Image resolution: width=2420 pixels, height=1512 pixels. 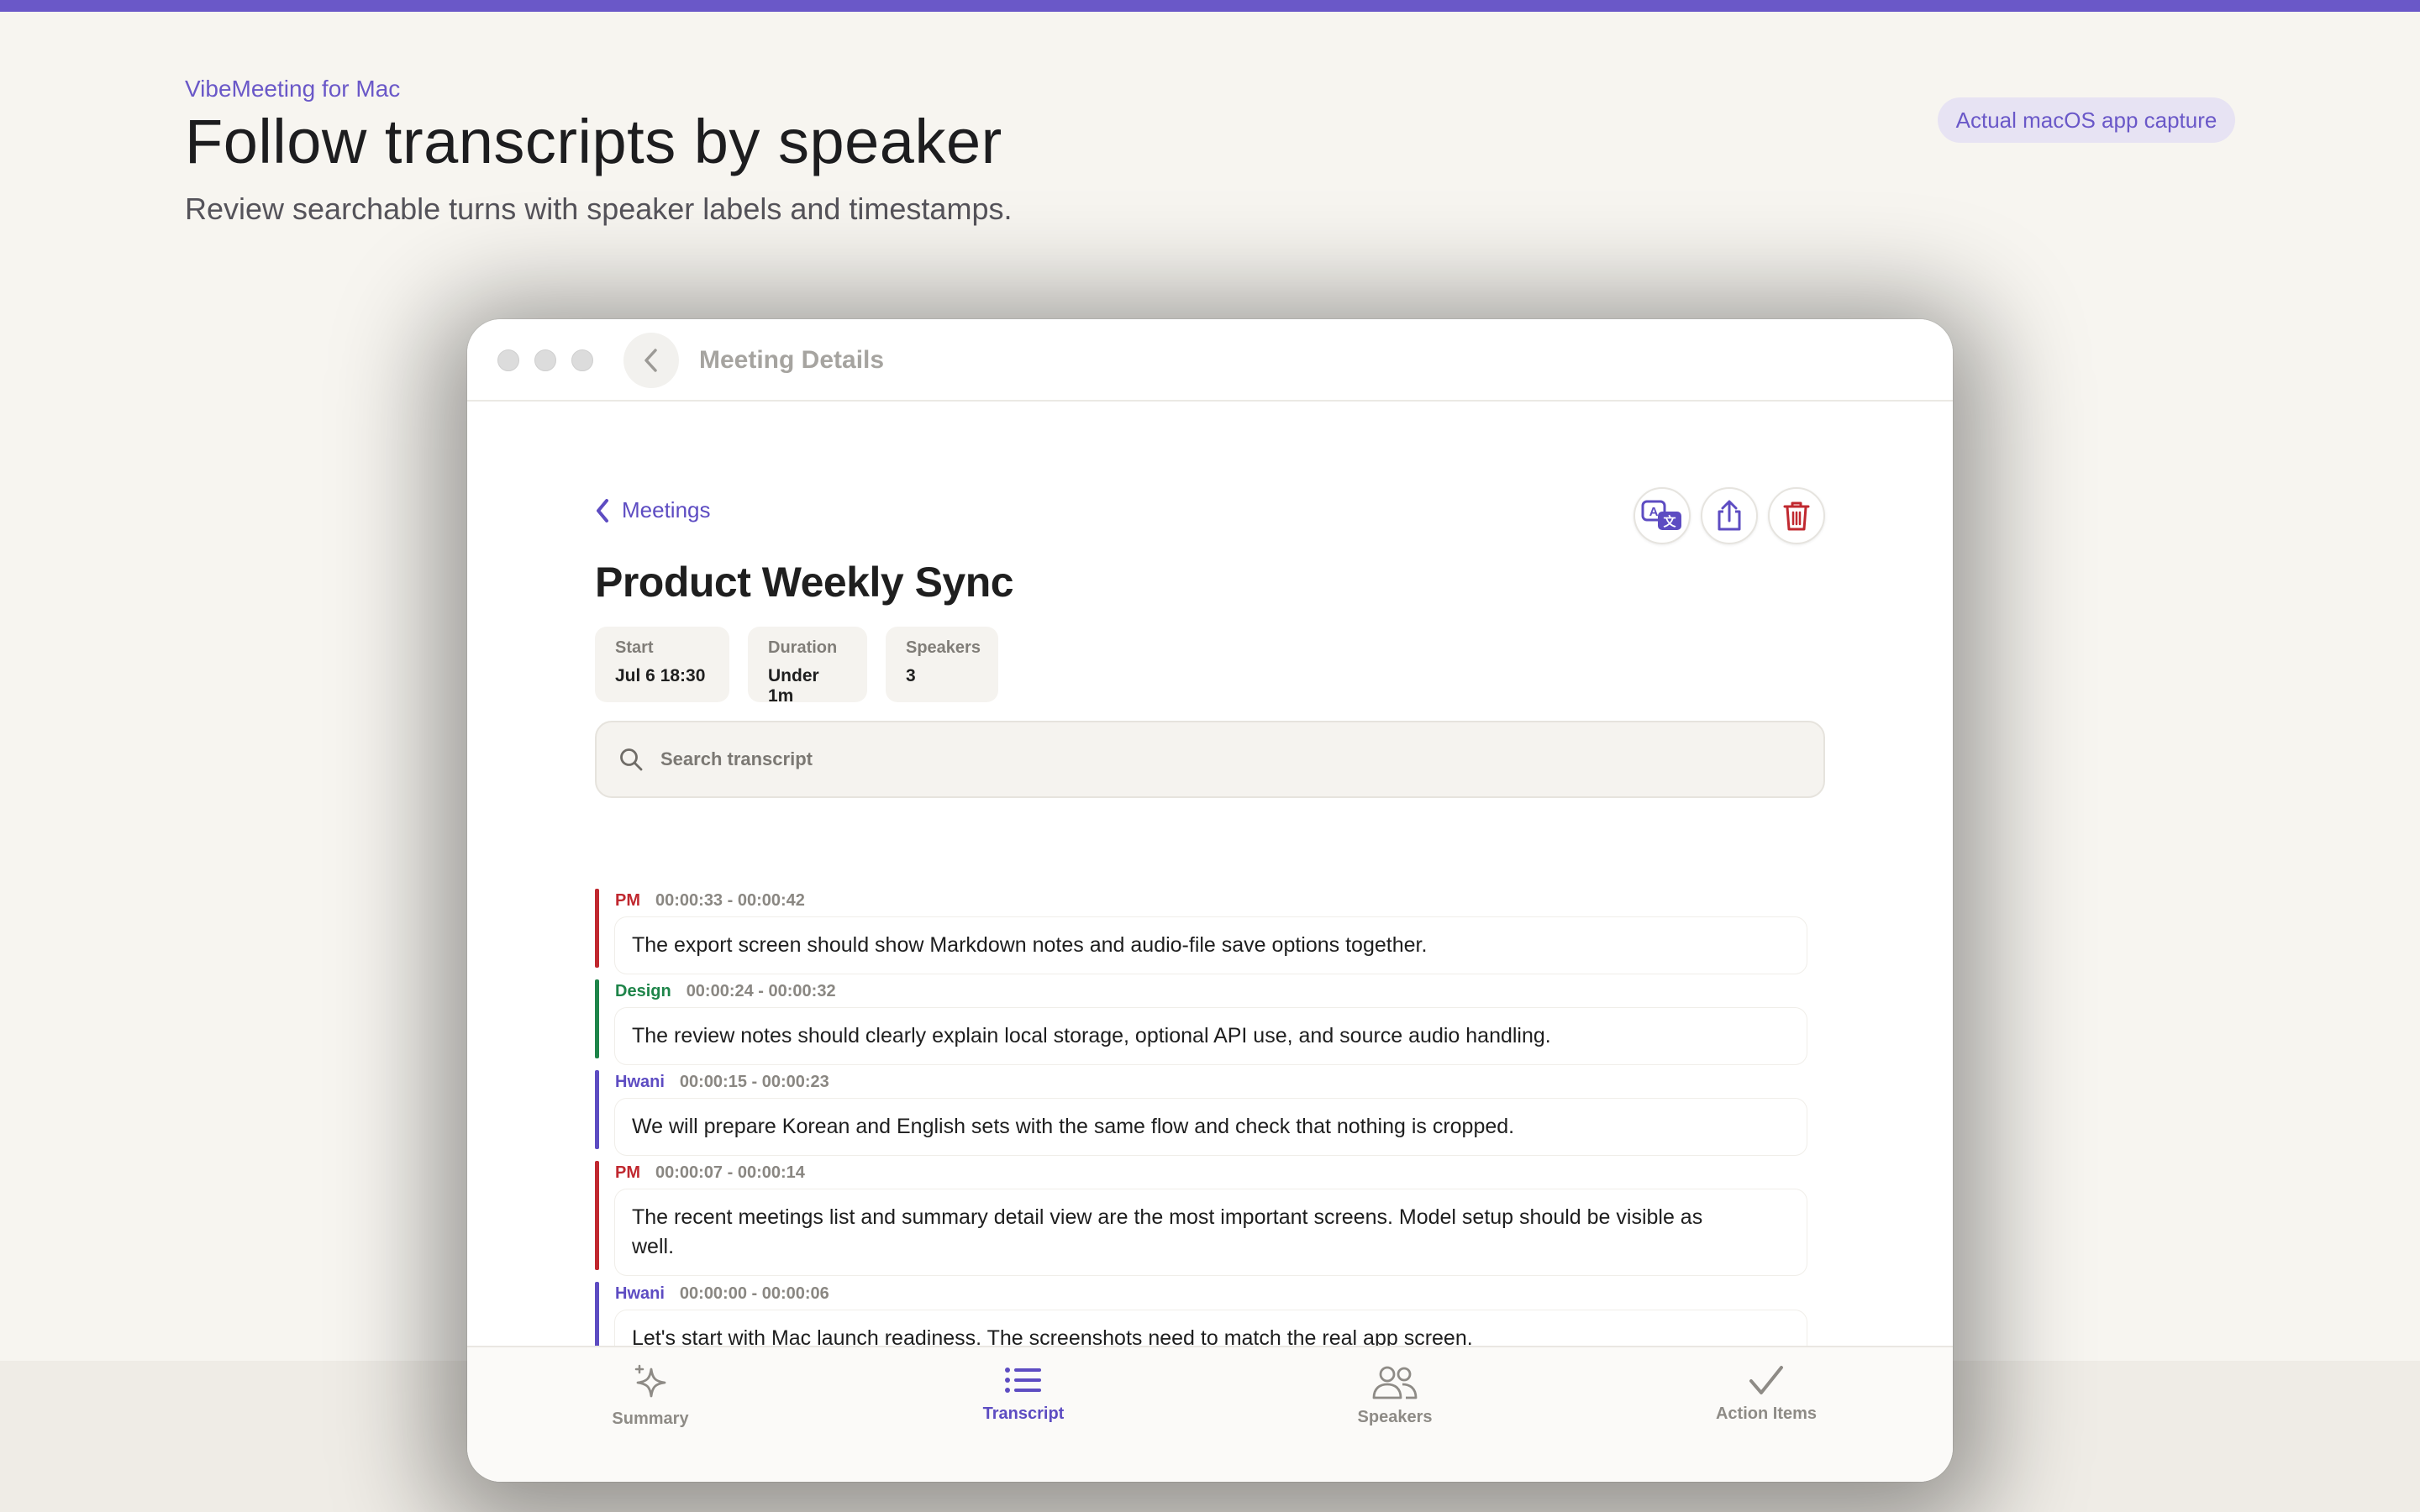 I want to click on turn-timestamp: 00:00:07 - 00:00:14, so click(x=730, y=1173).